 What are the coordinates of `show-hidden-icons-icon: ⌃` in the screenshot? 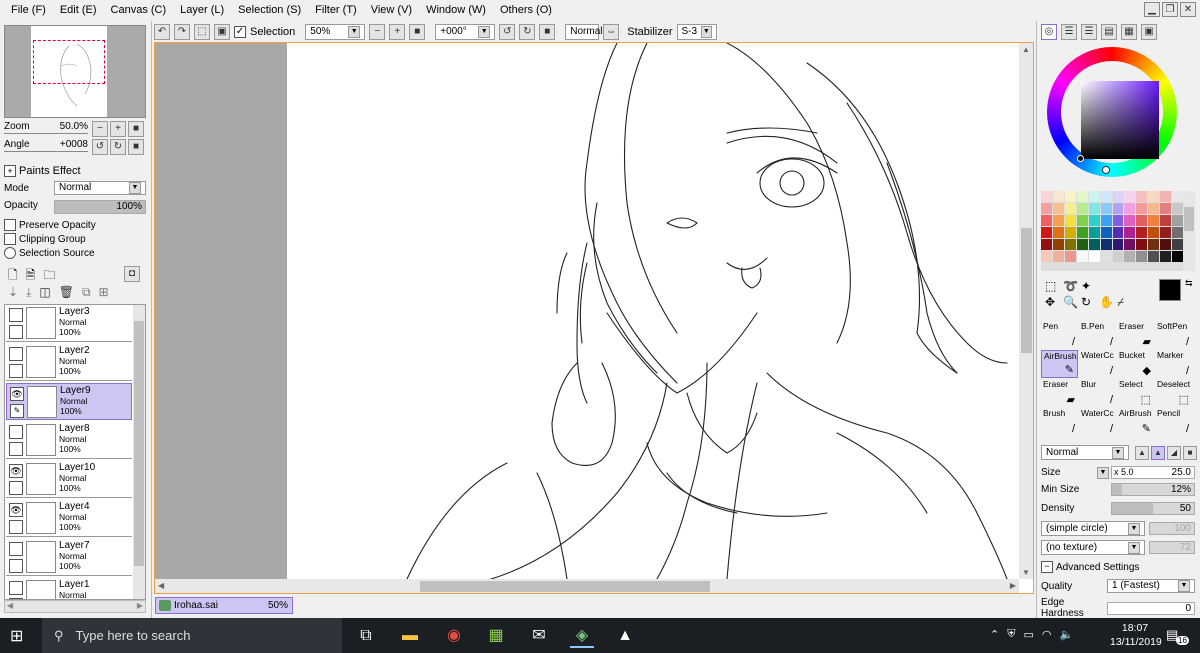 It's located at (994, 634).